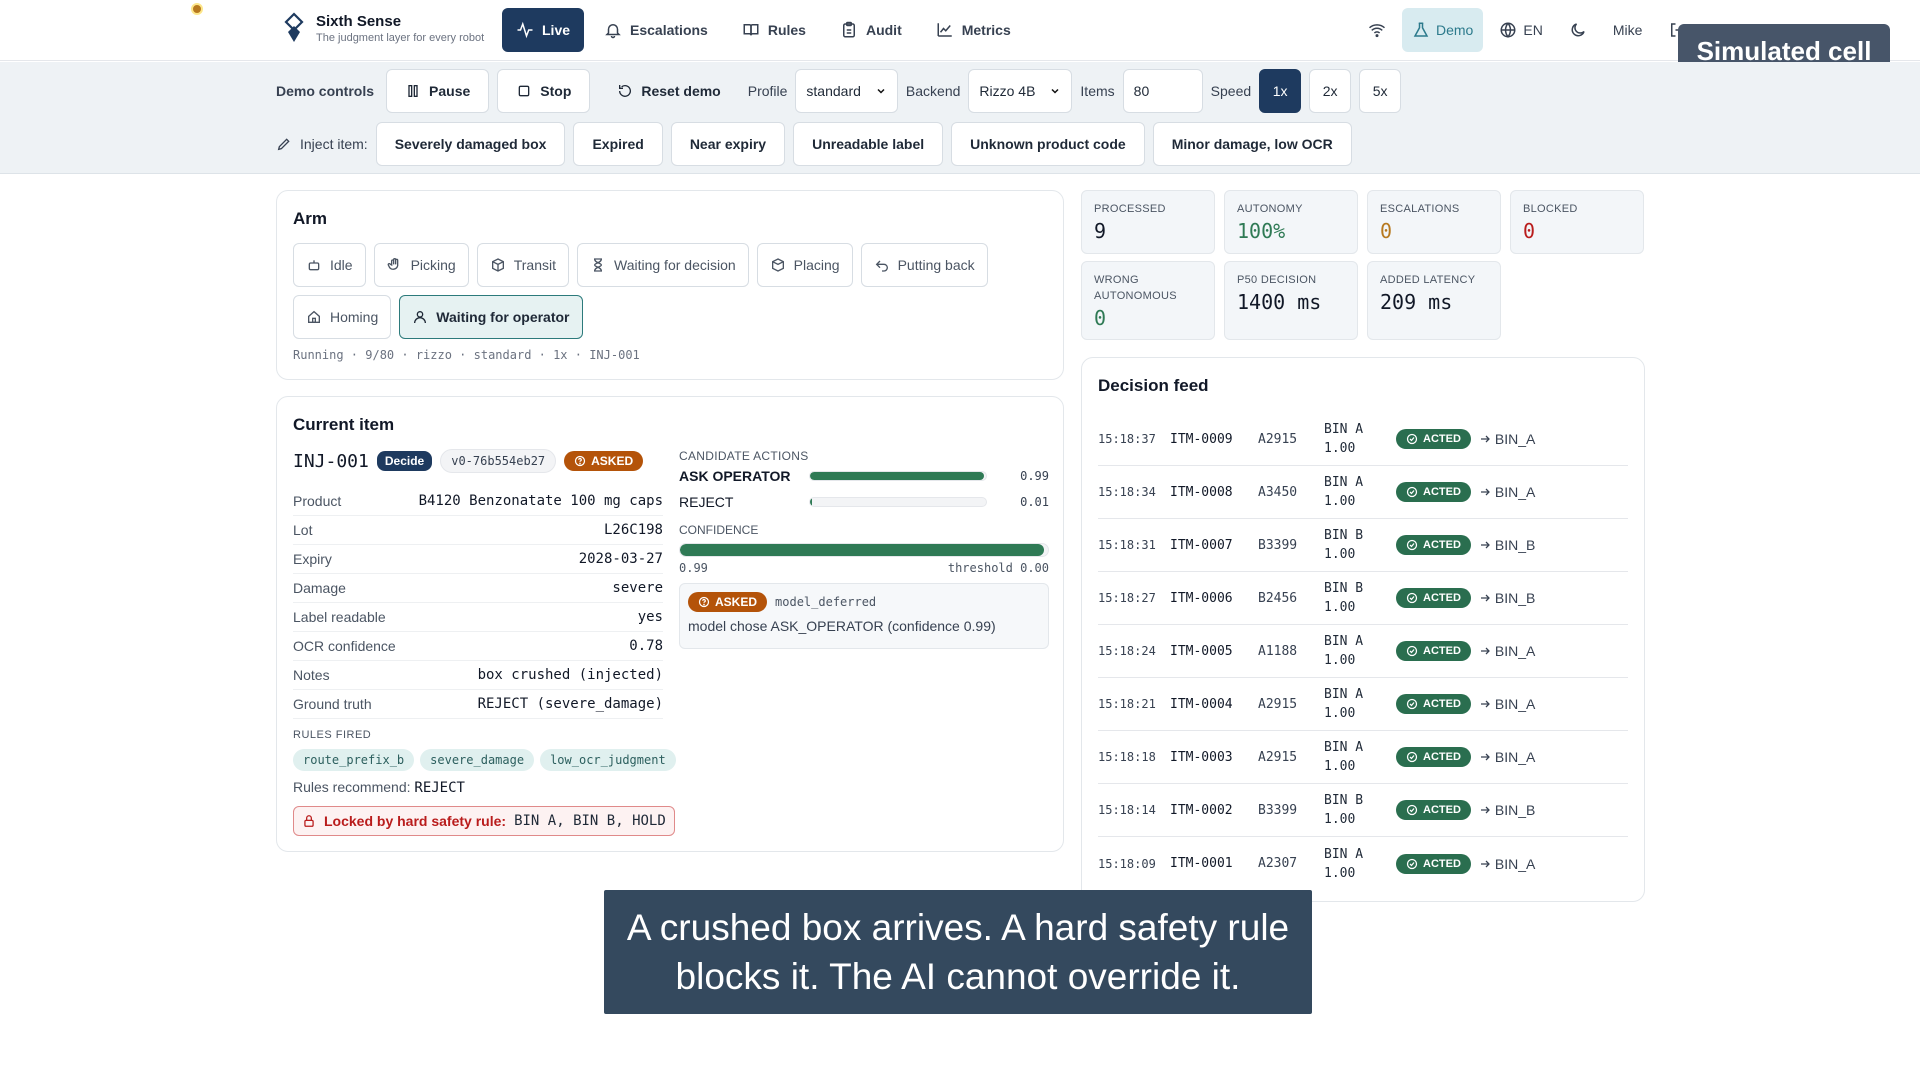  I want to click on items-input: 80, so click(1162, 91).